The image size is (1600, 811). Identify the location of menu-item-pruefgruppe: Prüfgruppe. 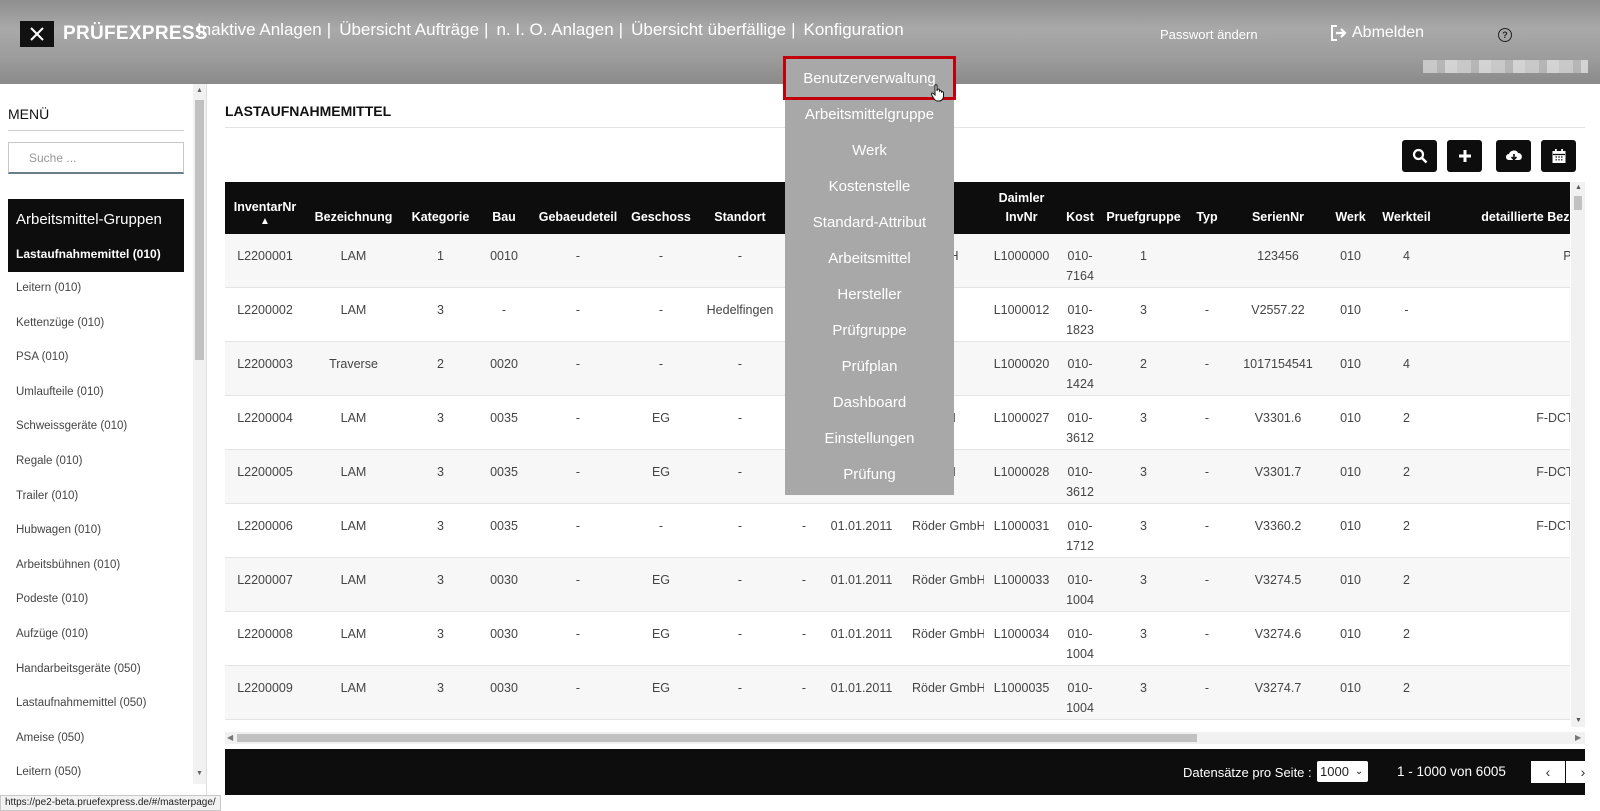
(869, 330).